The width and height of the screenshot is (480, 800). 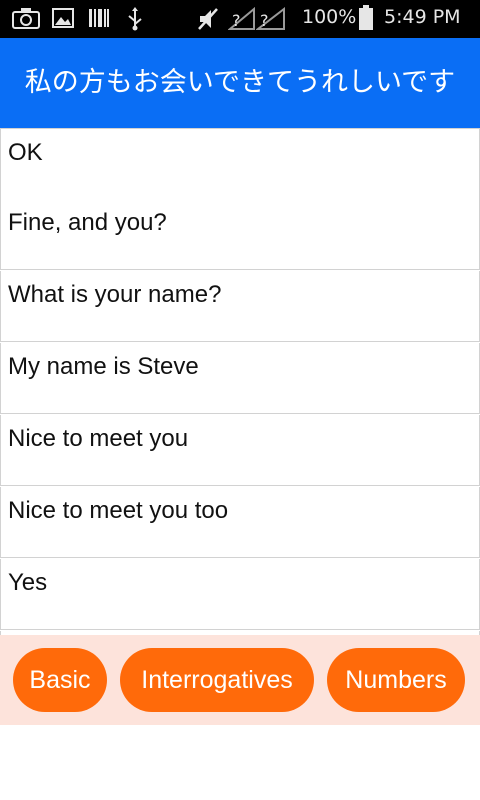 I want to click on list-item: My name is Steve, so click(x=240, y=378).